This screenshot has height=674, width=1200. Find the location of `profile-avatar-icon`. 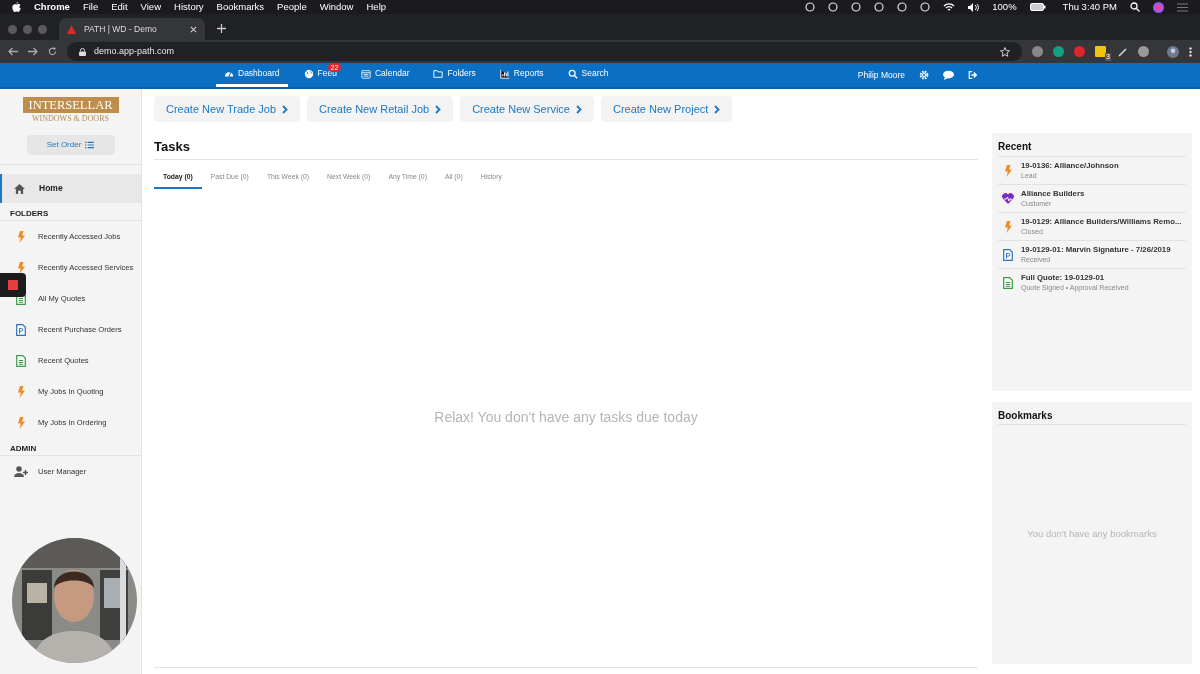

profile-avatar-icon is located at coordinates (1173, 51).